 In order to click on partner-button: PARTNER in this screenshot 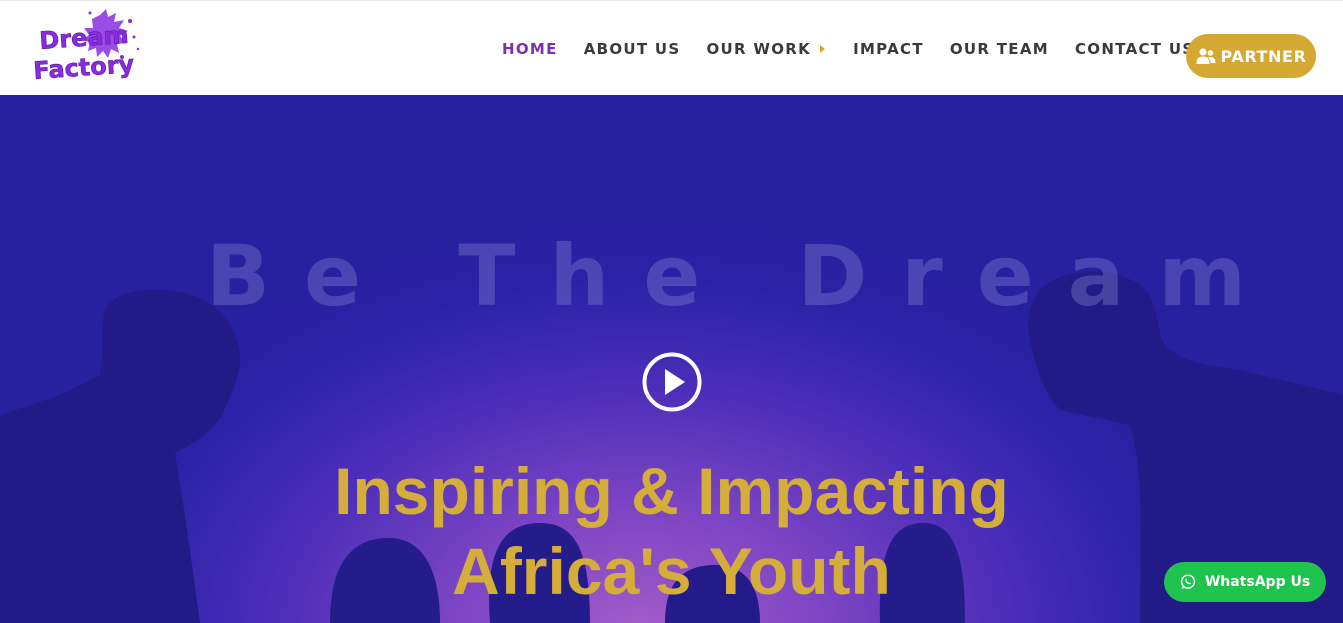, I will do `click(1251, 56)`.